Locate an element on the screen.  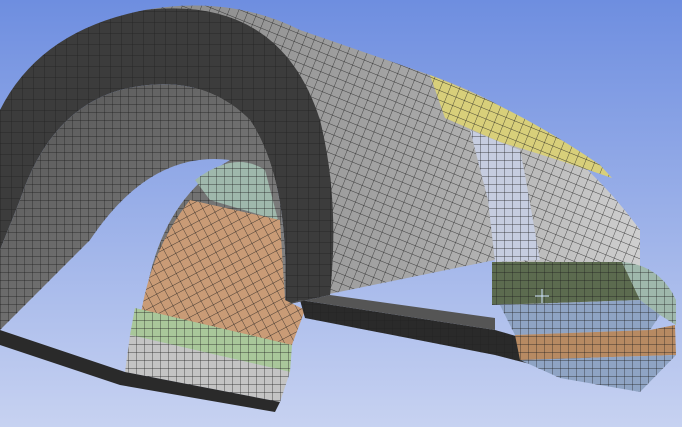
dark-green-block-mesh is located at coordinates (566, 283).